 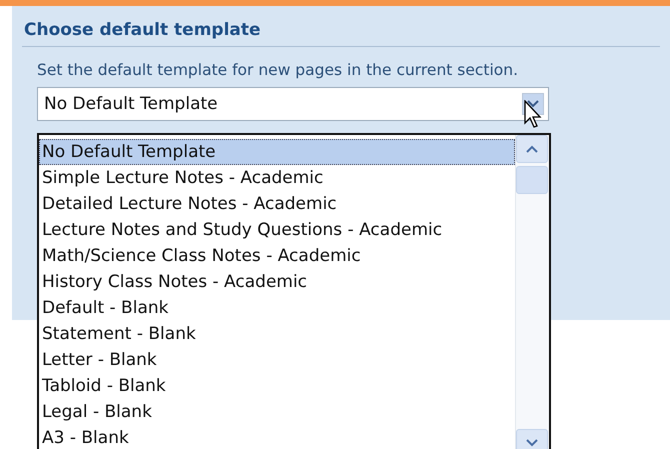 I want to click on list-option: Simple Lecture Notes - Academic, so click(x=277, y=178).